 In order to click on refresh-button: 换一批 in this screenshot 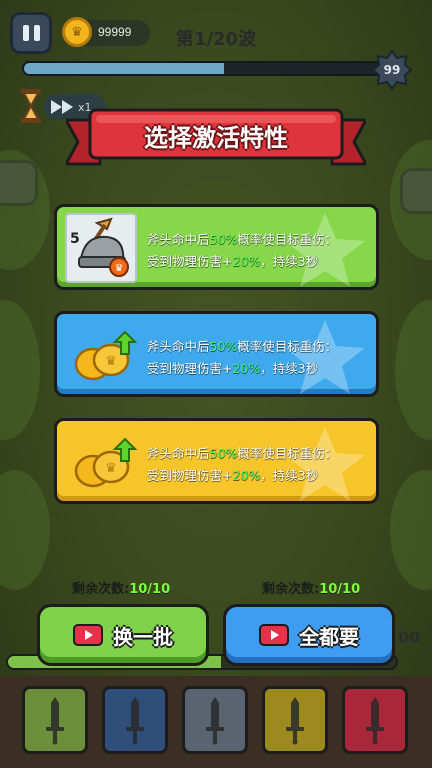, I will do `click(123, 635)`.